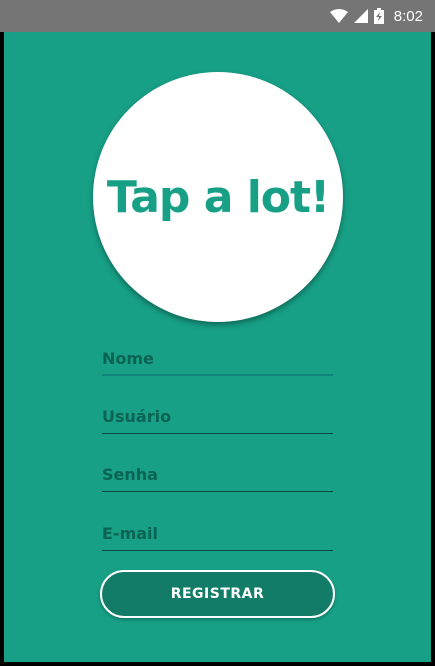  Describe the element at coordinates (217, 375) in the screenshot. I see `name-field-underline` at that location.